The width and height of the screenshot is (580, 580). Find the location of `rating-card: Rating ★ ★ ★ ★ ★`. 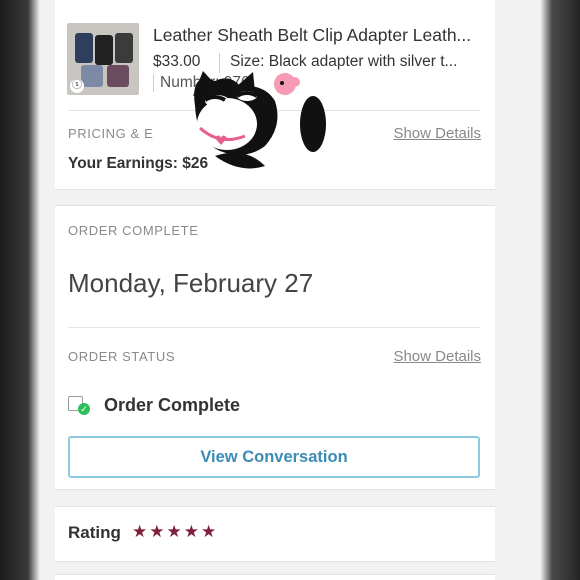

rating-card: Rating ★ ★ ★ ★ ★ is located at coordinates (275, 534).